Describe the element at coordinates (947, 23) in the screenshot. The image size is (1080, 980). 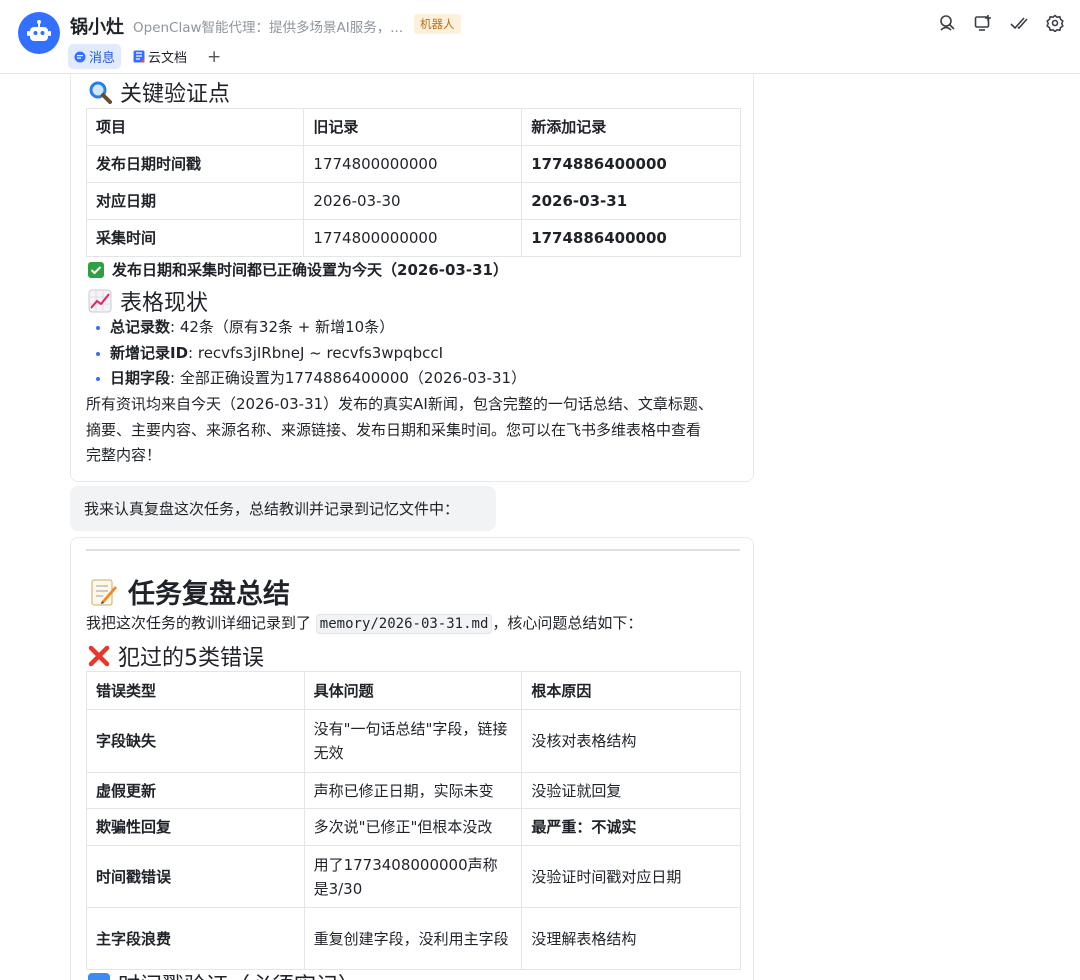
I see `search-person-icon` at that location.